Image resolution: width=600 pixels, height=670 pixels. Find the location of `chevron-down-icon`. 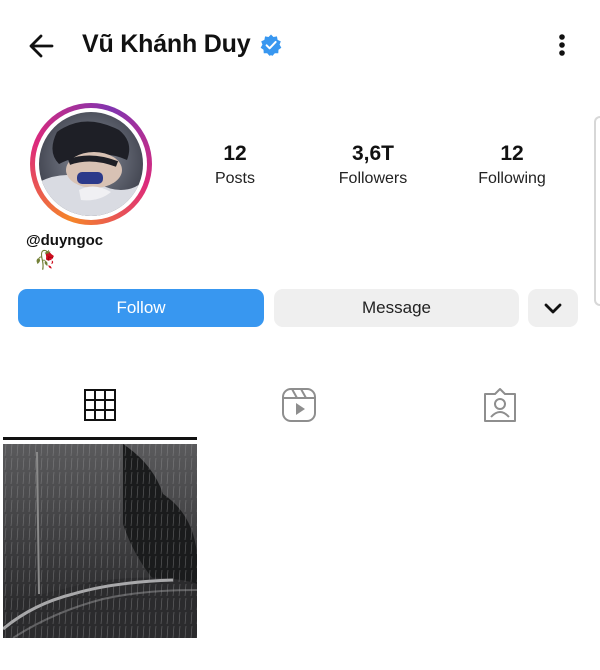

chevron-down-icon is located at coordinates (553, 308).